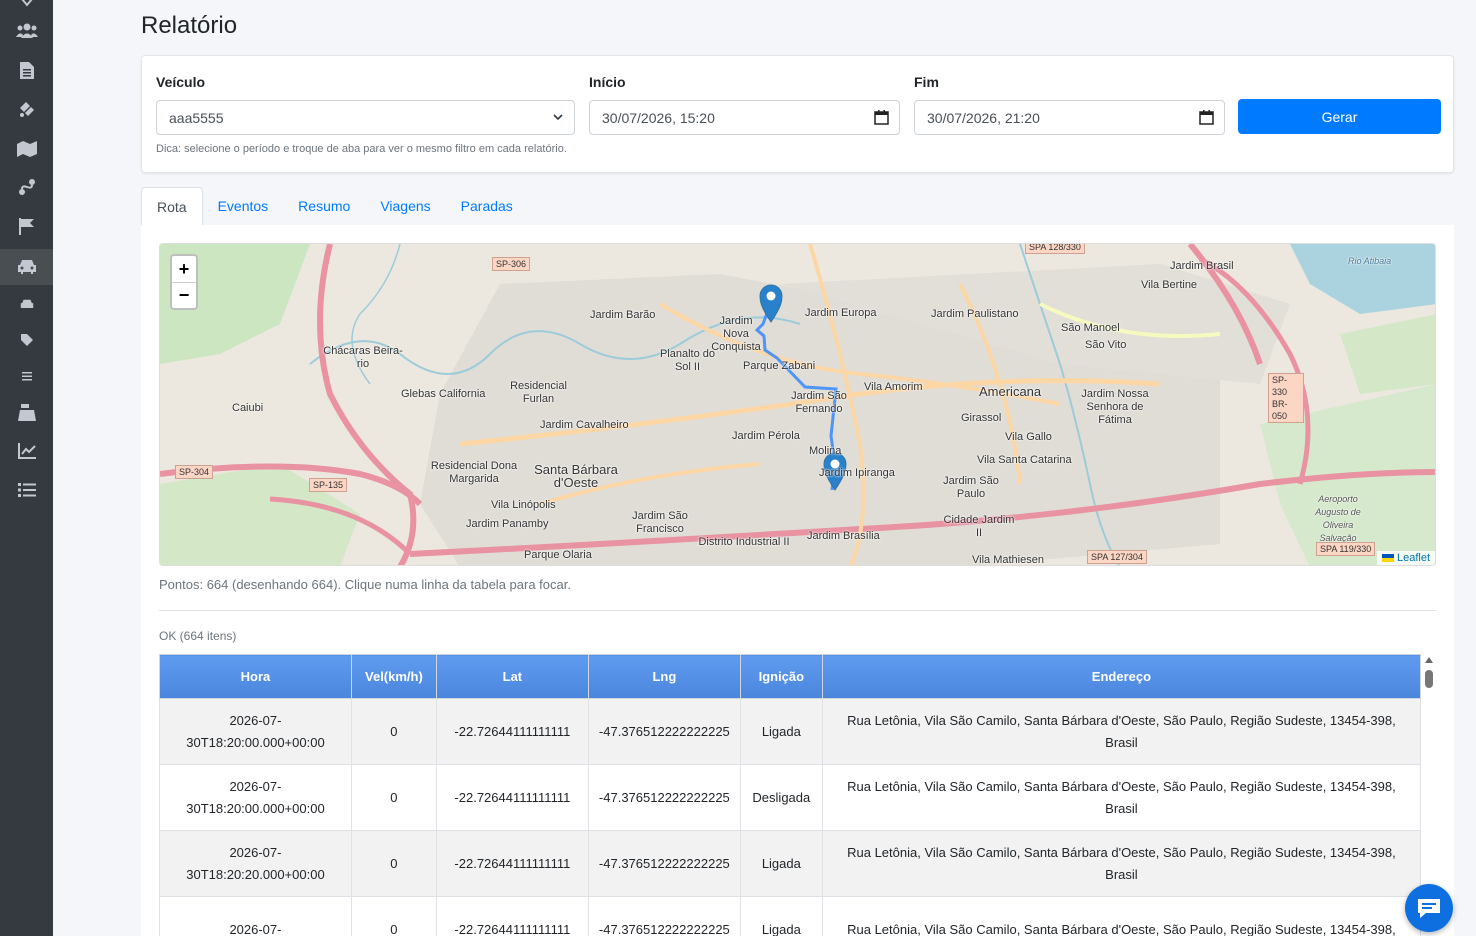 The width and height of the screenshot is (1476, 936). Describe the element at coordinates (184, 295) in the screenshot. I see `zoom-out-button: −` at that location.